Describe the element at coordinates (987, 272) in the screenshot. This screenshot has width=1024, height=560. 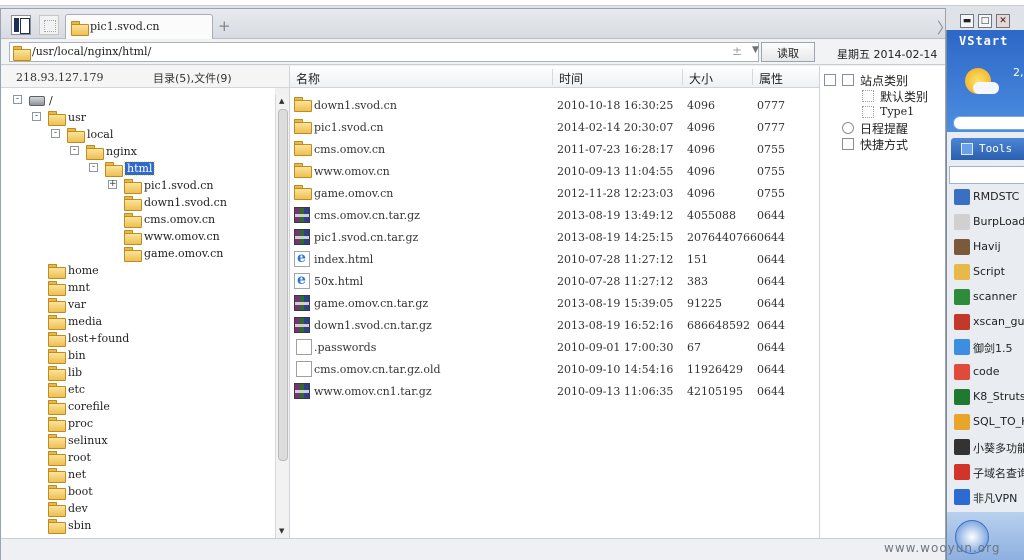
I see `vstart-item: Script` at that location.